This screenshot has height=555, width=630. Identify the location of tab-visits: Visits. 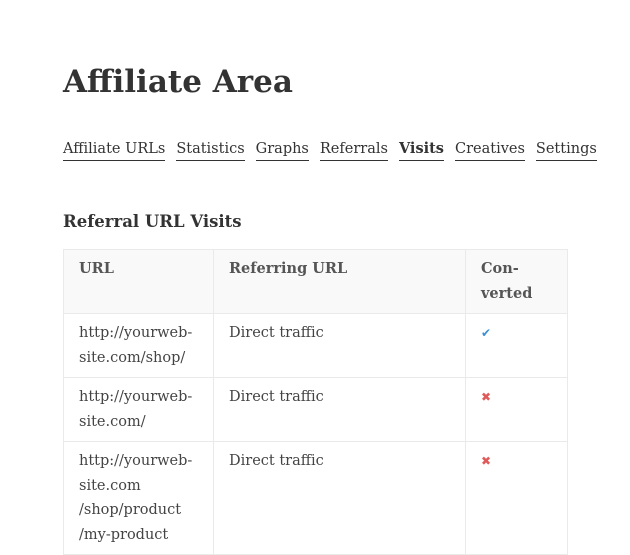
(421, 150).